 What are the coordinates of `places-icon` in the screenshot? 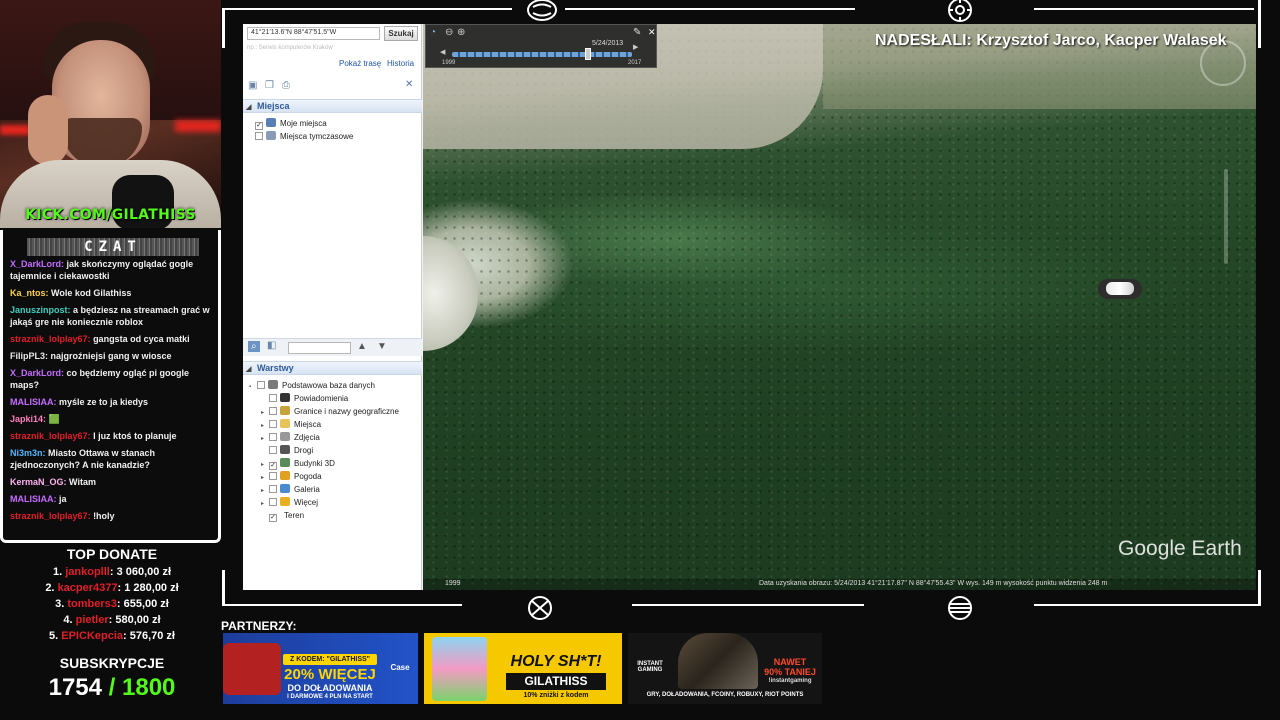 It's located at (271, 122).